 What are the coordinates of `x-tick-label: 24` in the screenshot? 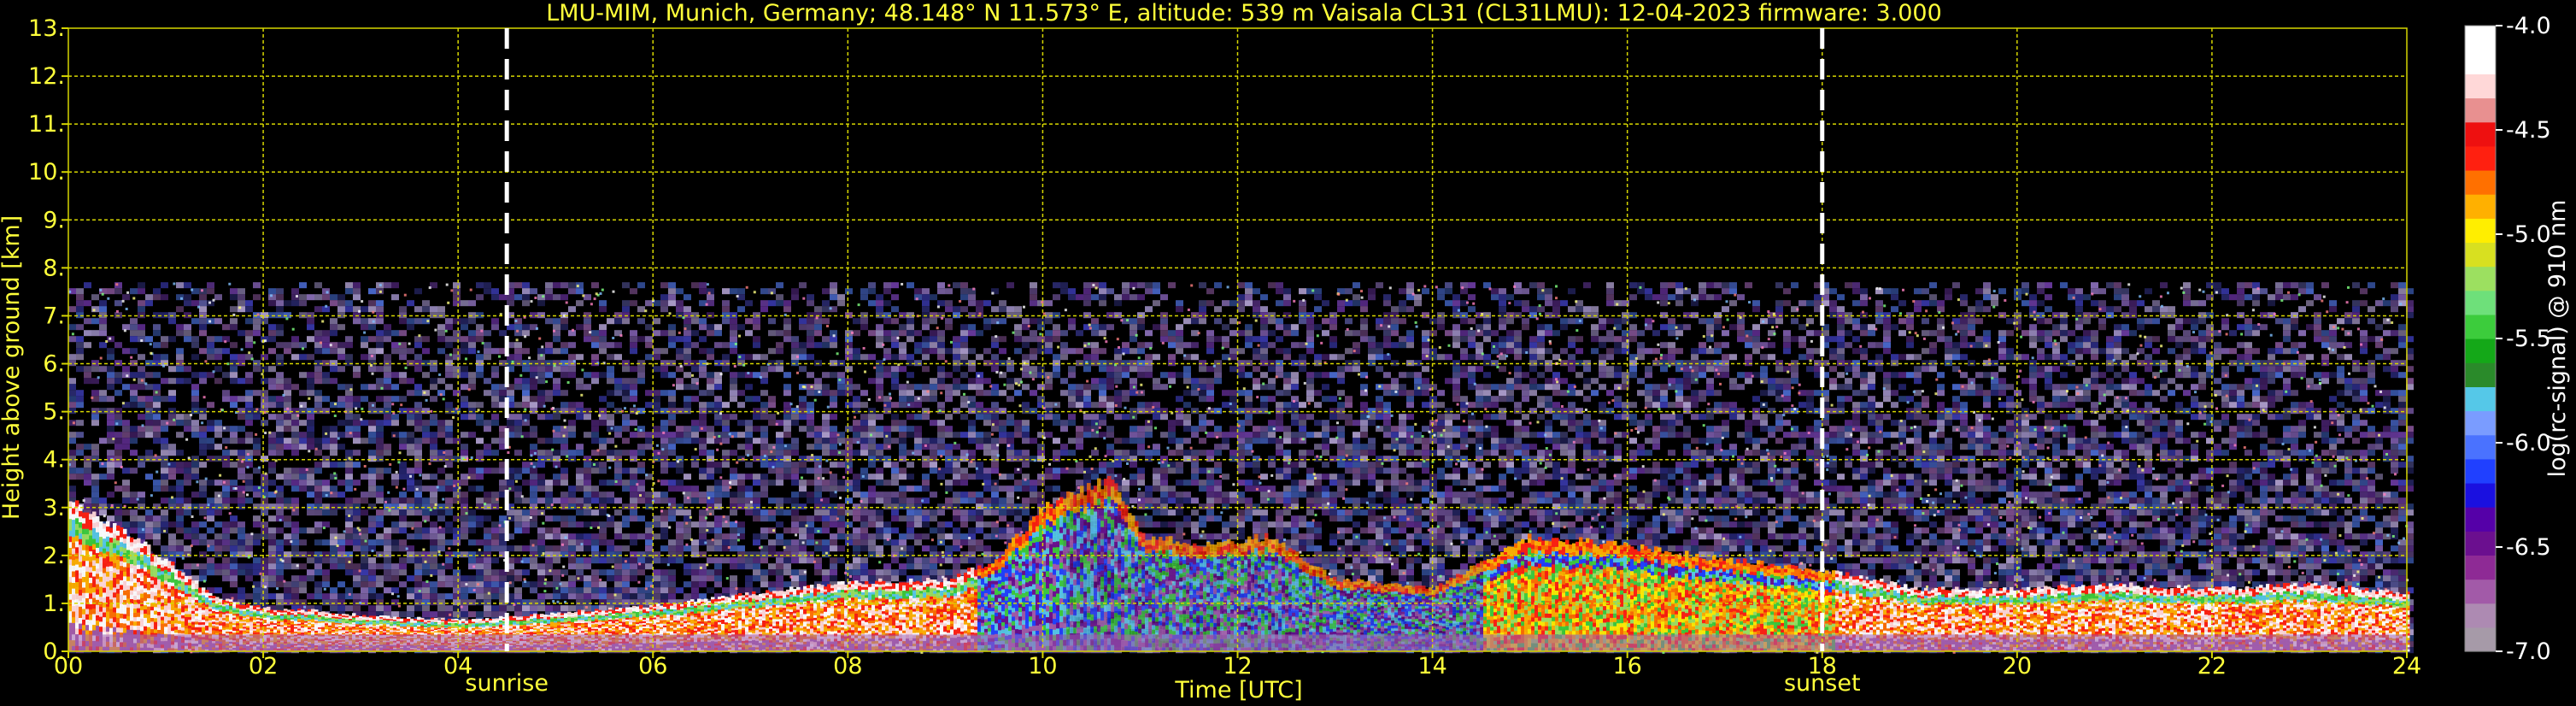 It's located at (2406, 666).